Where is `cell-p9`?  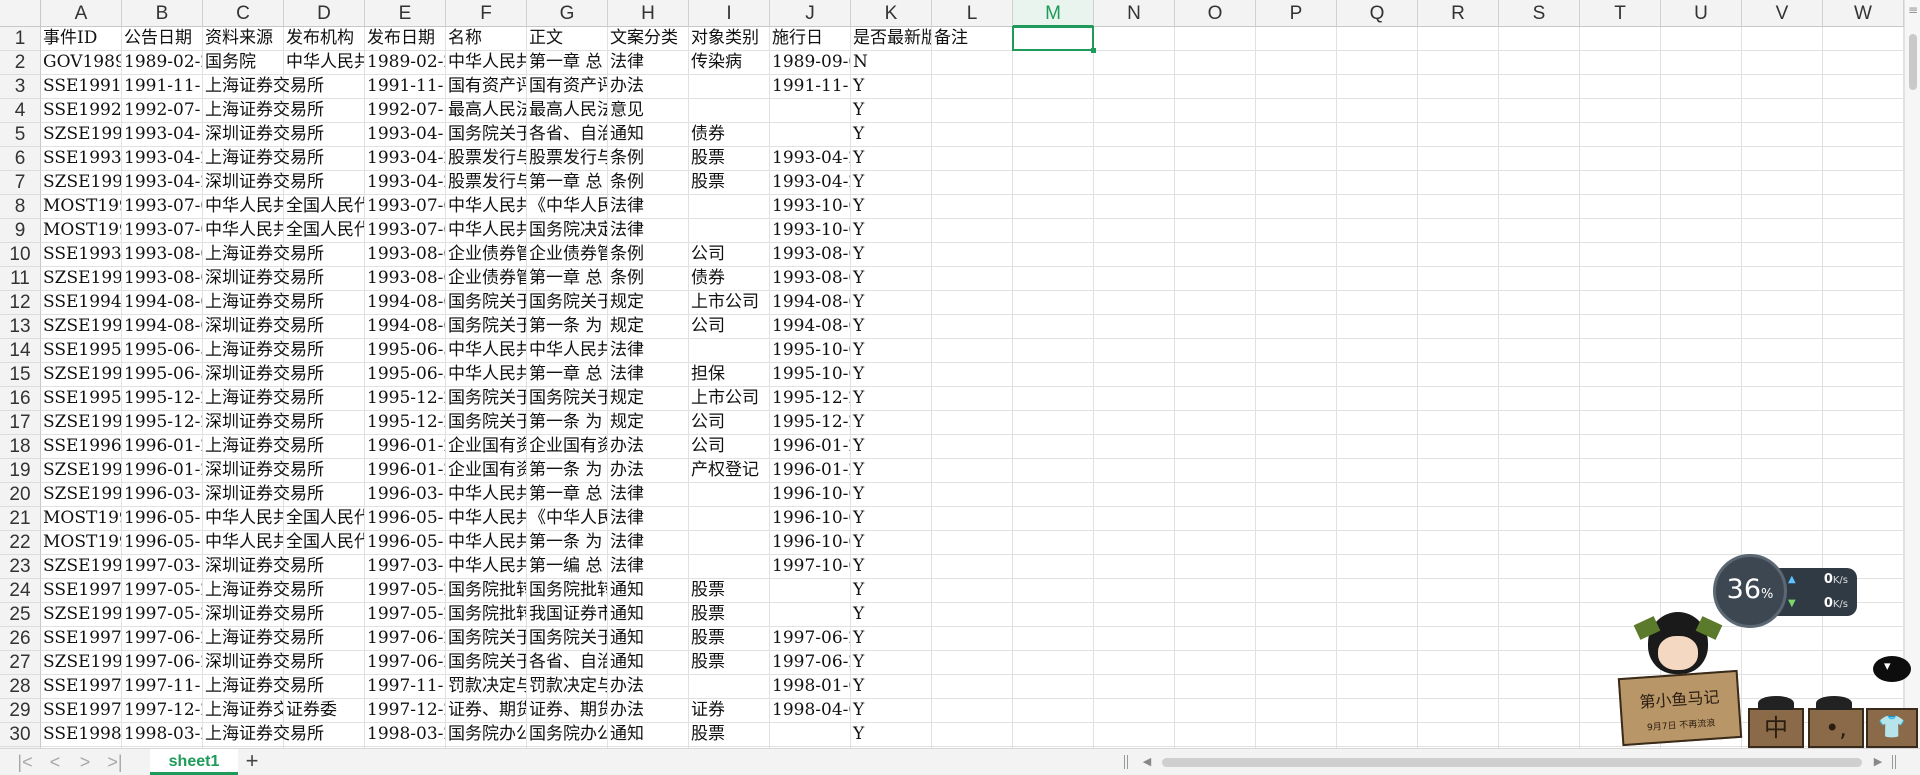
cell-p9 is located at coordinates (1296, 231).